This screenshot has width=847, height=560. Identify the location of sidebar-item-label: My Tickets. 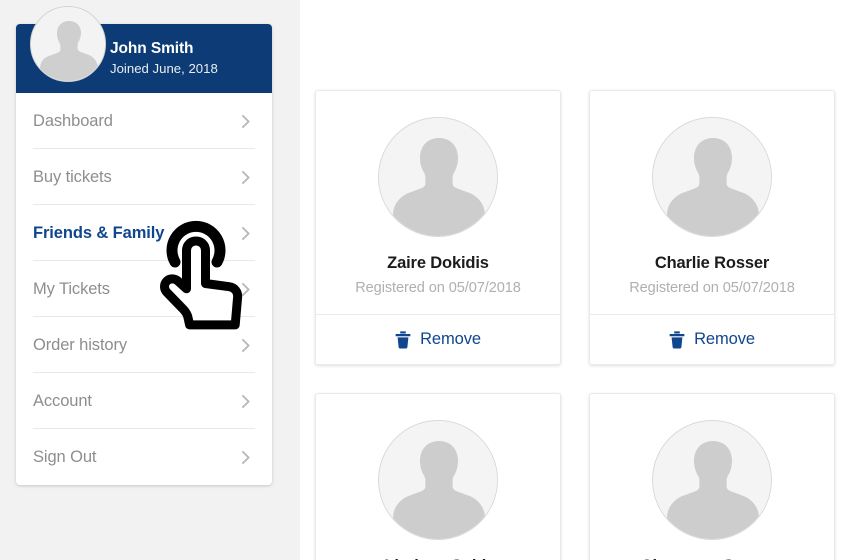
(71, 288).